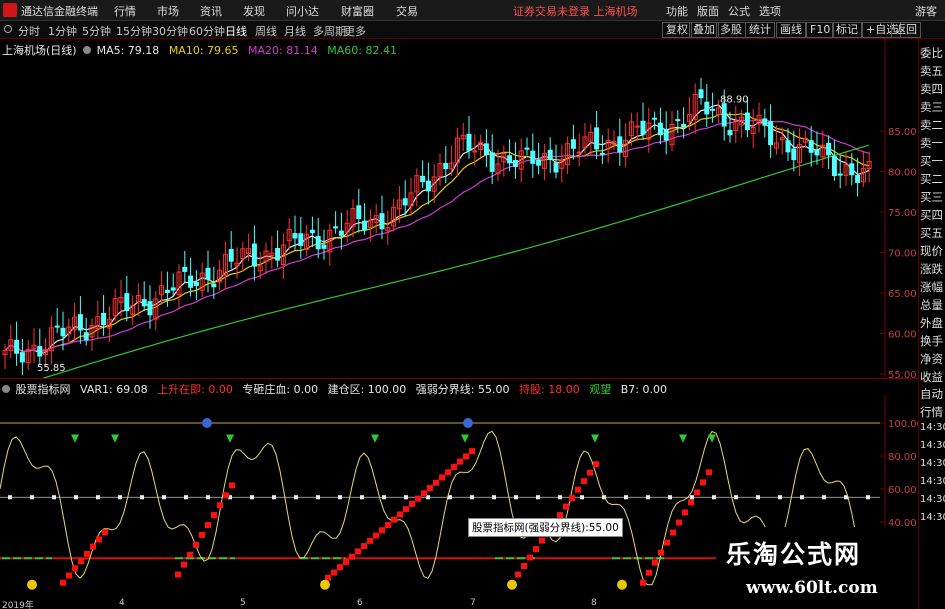 Image resolution: width=945 pixels, height=609 pixels. What do you see at coordinates (170, 31) in the screenshot?
I see `tab-30min: 30分钟` at bounding box center [170, 31].